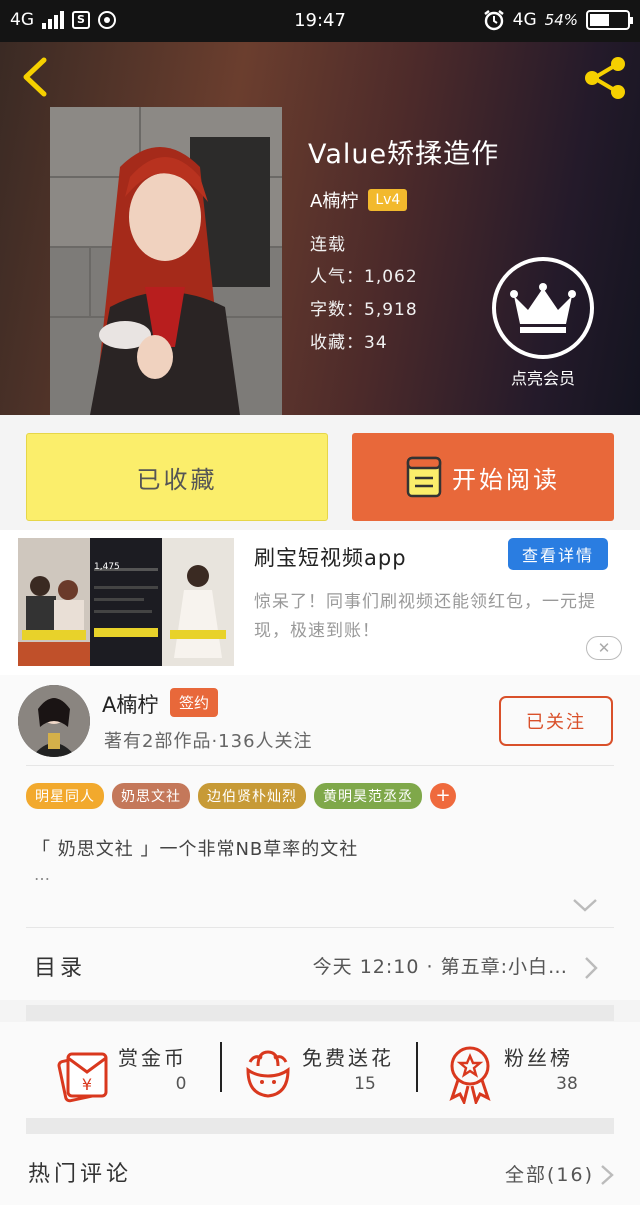  Describe the element at coordinates (54, 721) in the screenshot. I see `author-avatar` at that location.